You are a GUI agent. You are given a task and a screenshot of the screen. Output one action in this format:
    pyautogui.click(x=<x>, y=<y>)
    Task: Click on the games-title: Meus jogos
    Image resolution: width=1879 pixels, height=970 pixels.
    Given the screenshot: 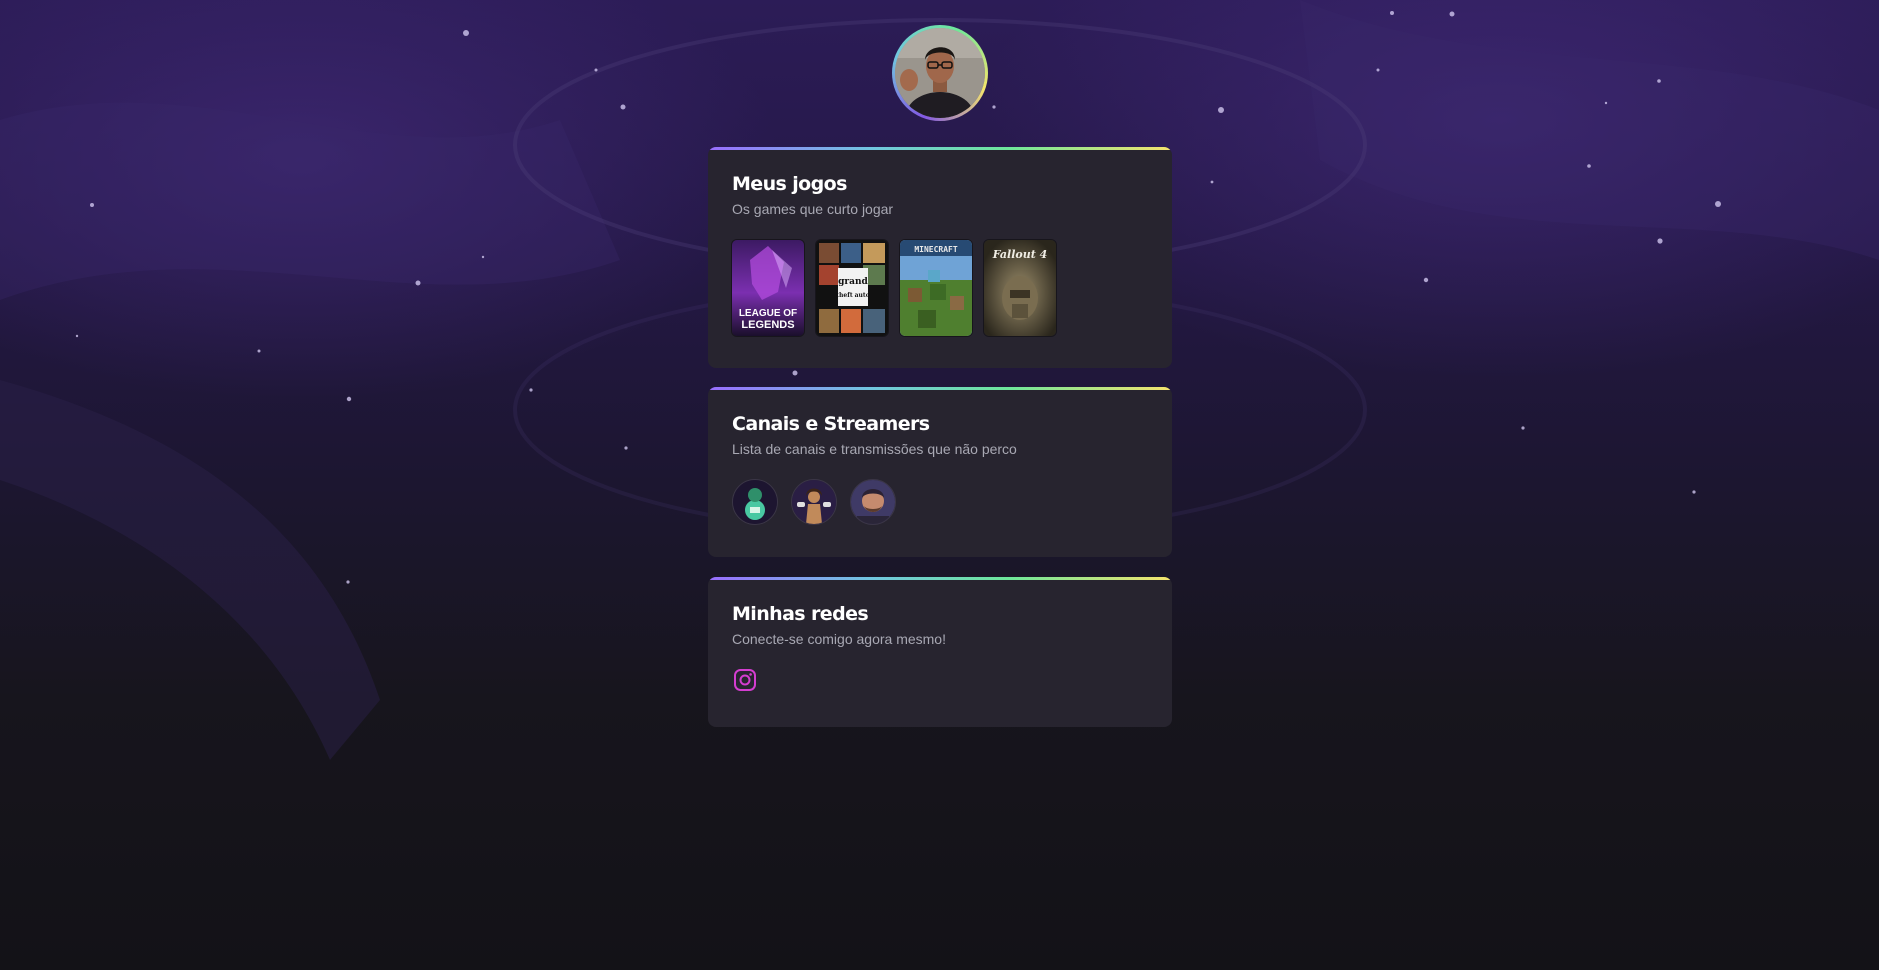 What is the action you would take?
    pyautogui.click(x=789, y=184)
    